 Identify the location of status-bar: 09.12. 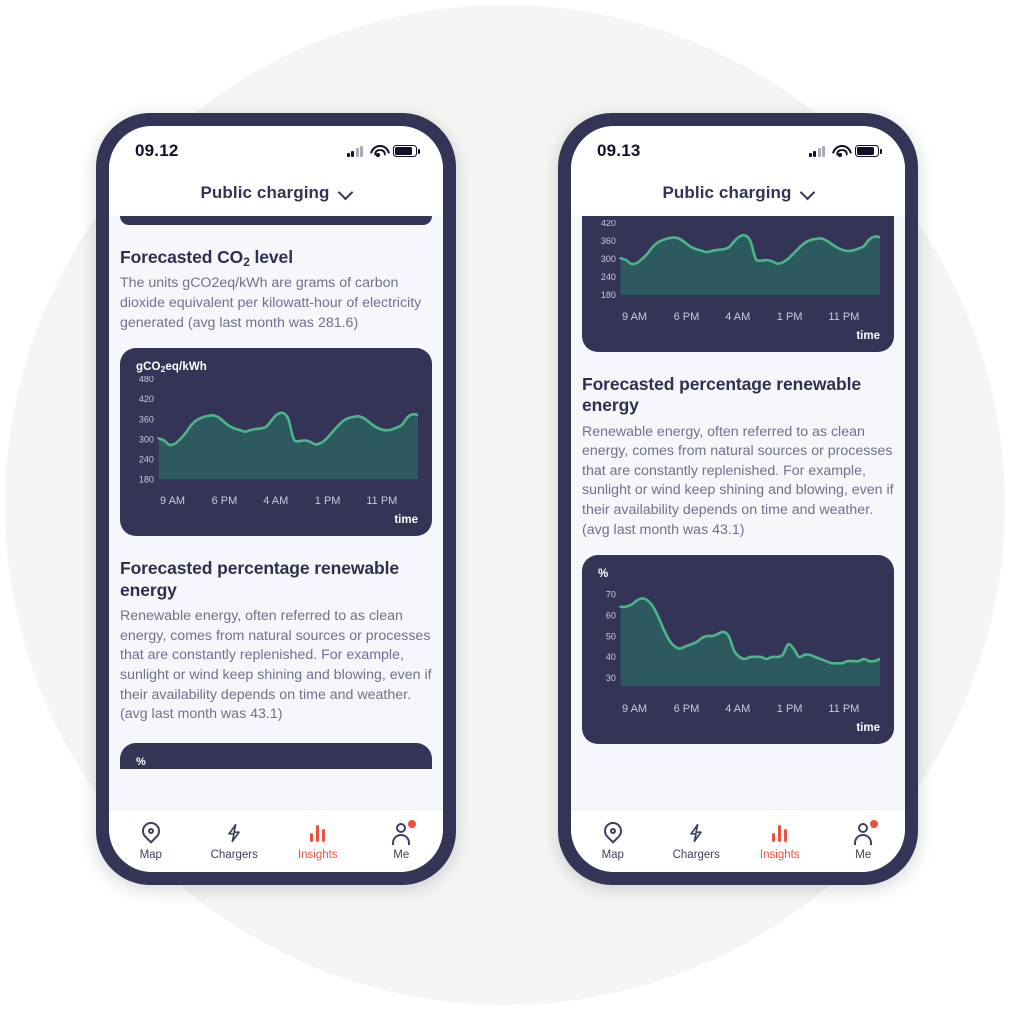
(276, 148).